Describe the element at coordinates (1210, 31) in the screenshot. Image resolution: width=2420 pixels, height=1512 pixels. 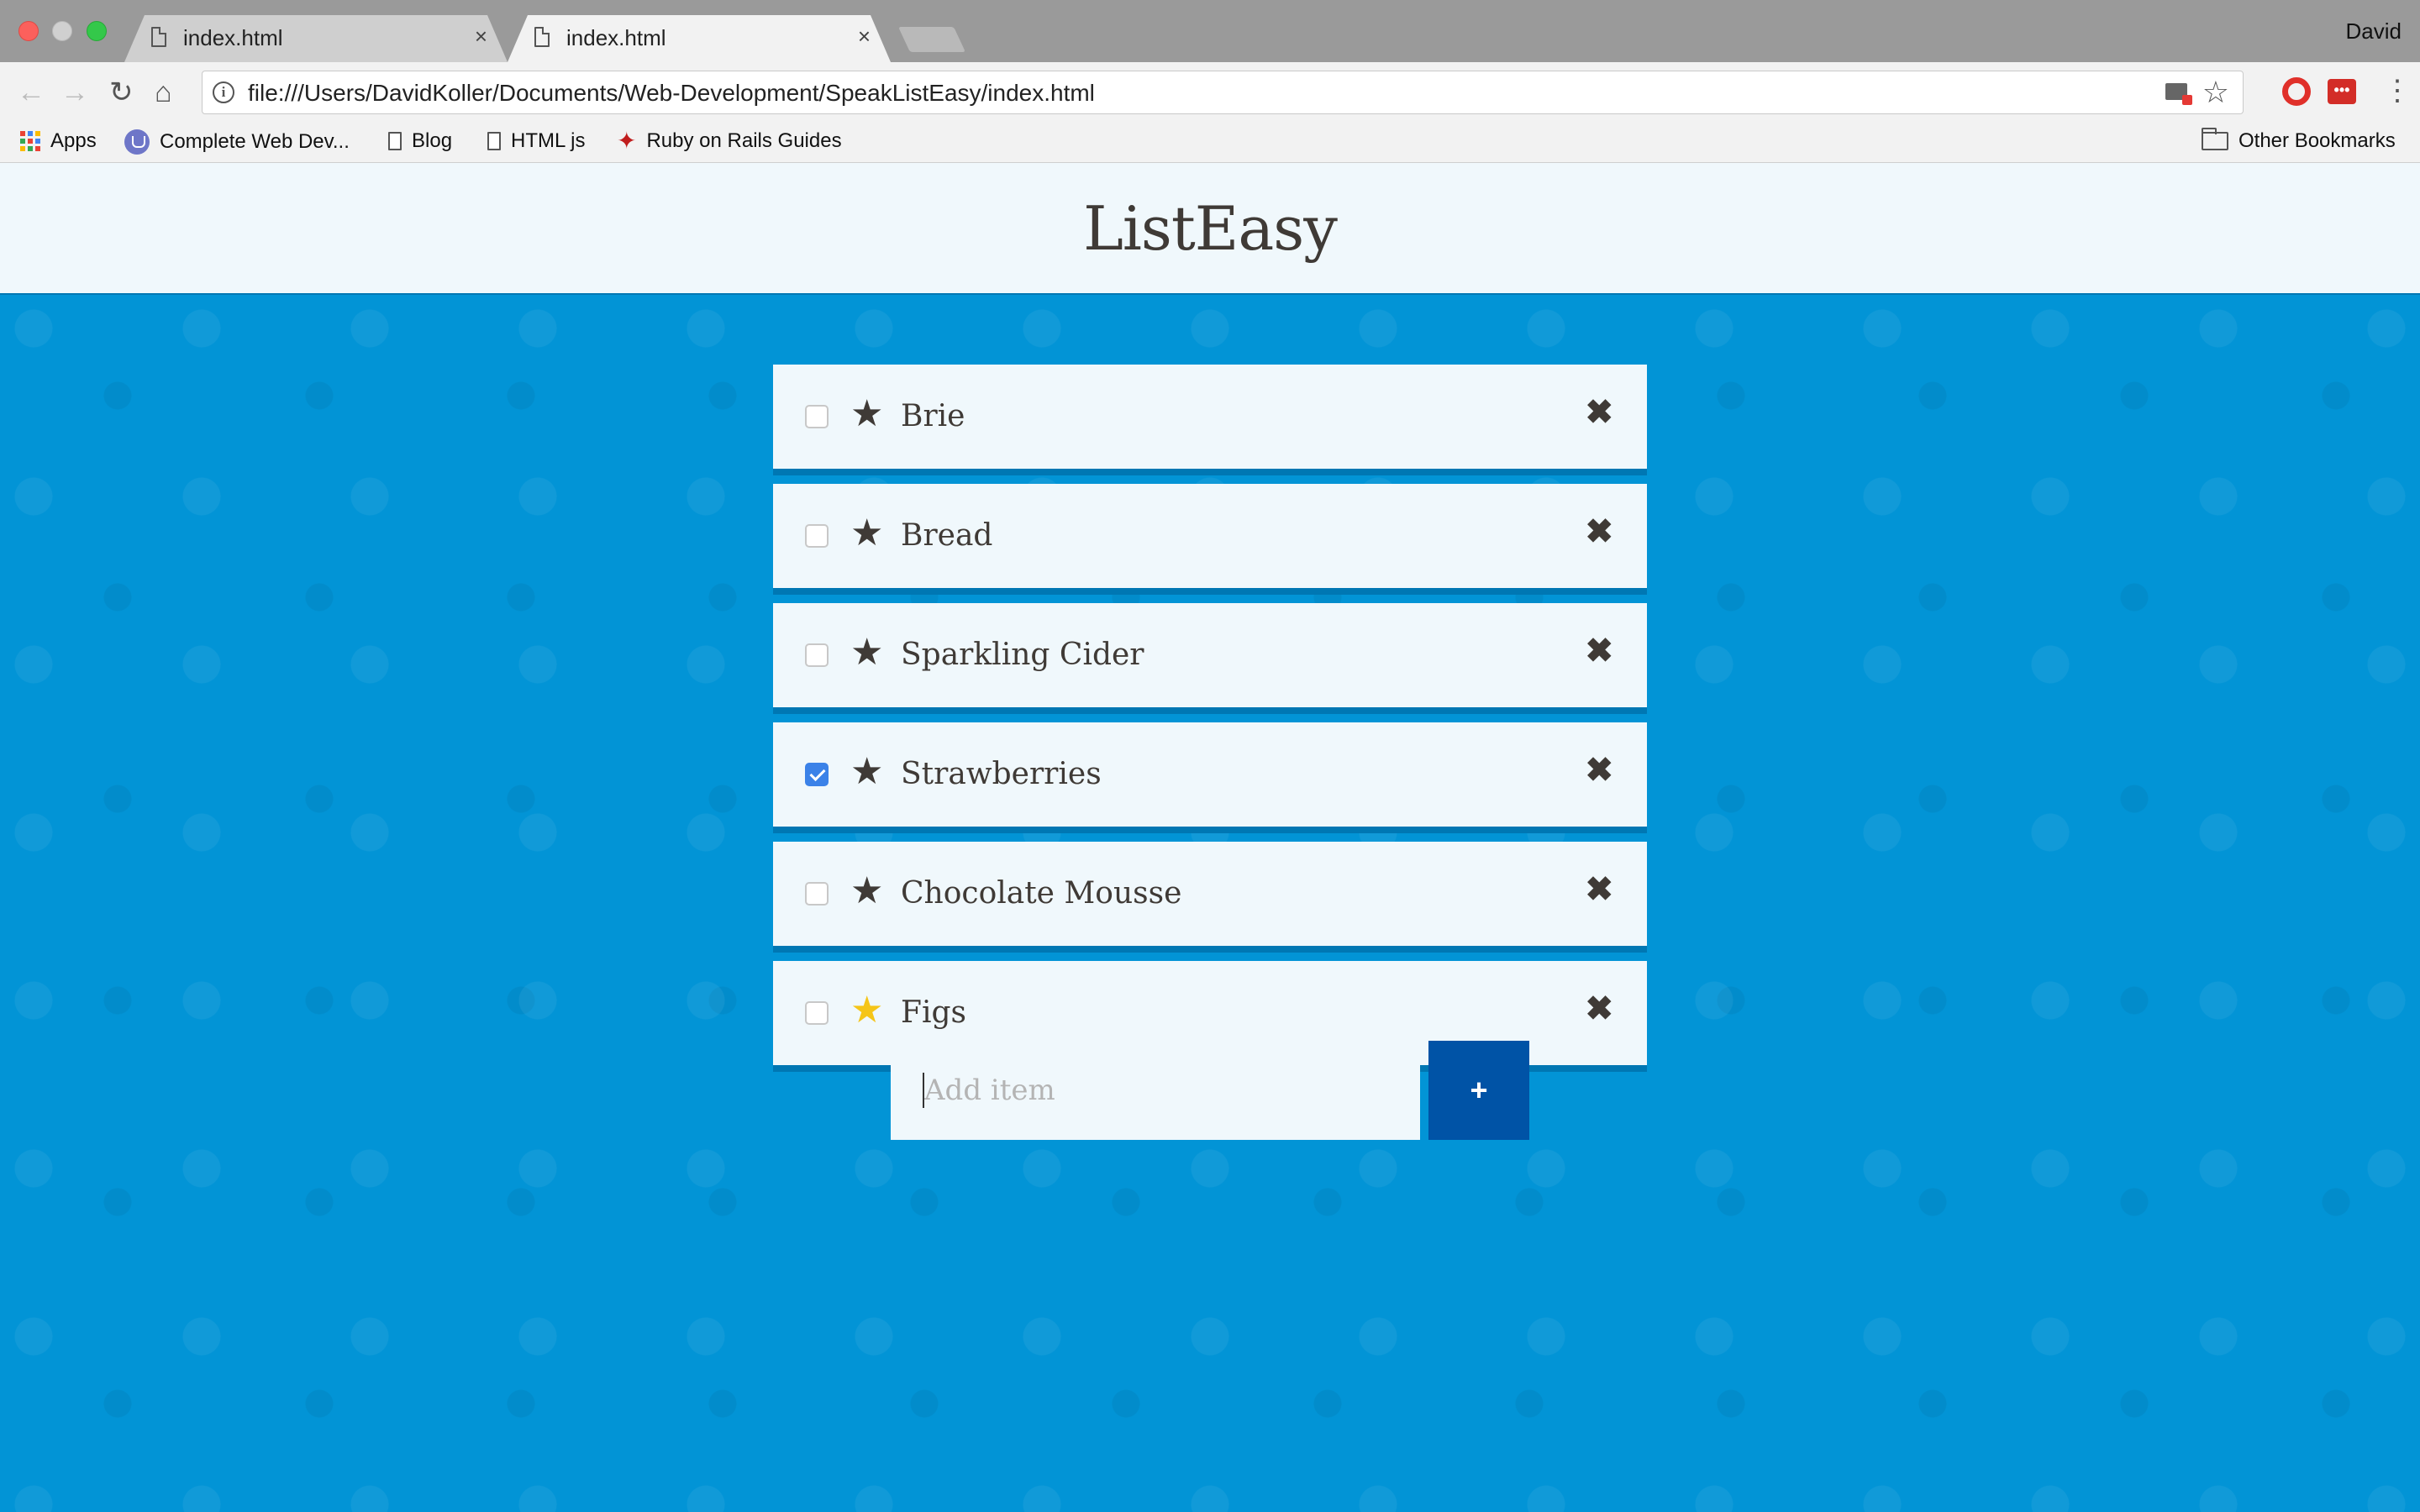
I see `browser-tab-strip: index.html × index.html × David` at that location.